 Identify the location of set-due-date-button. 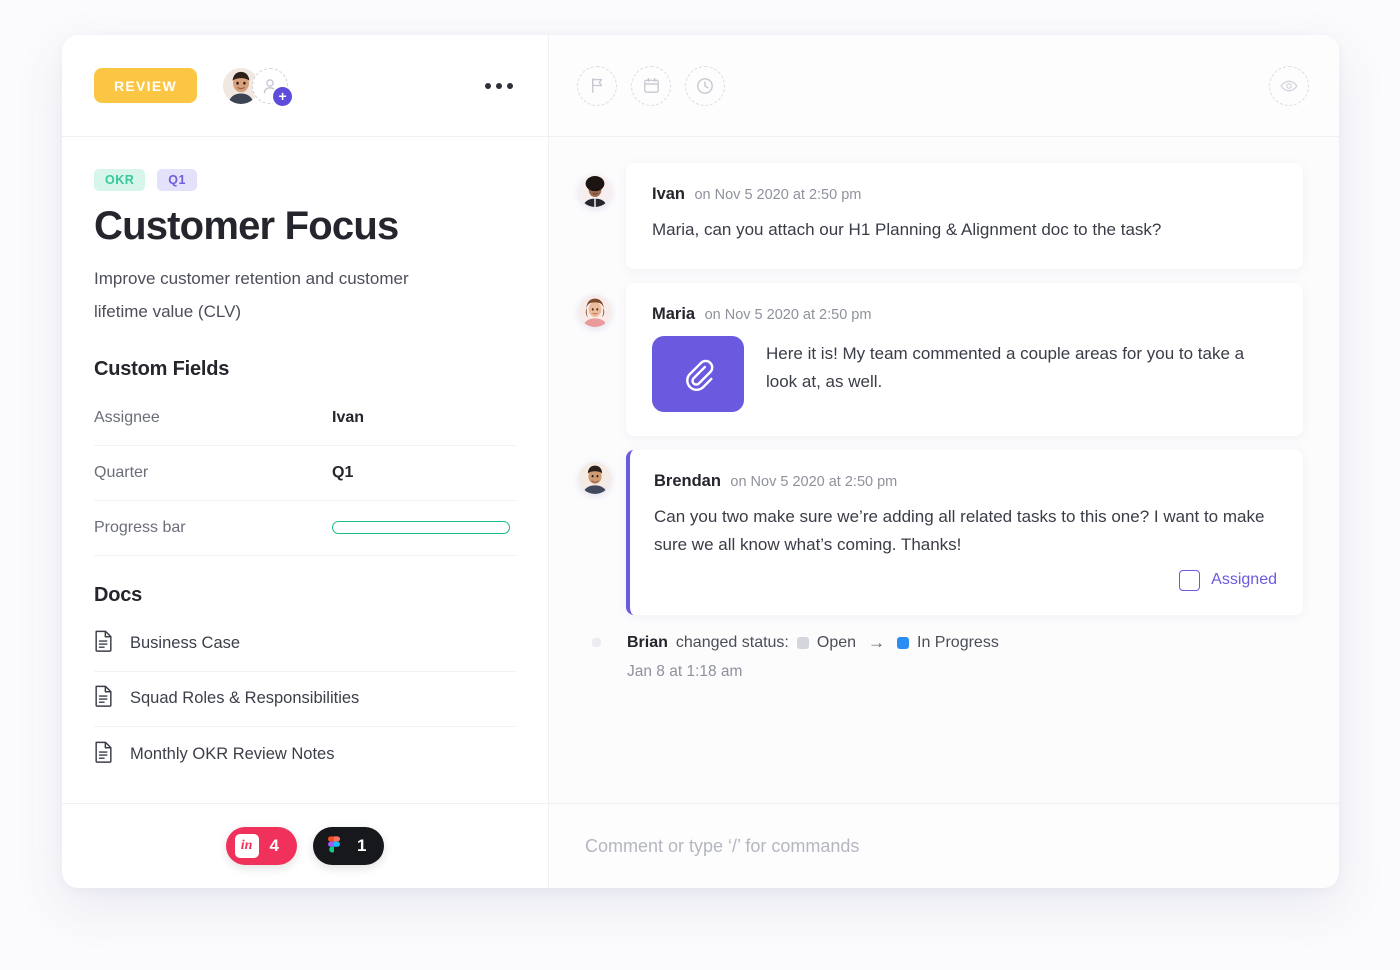
(651, 85).